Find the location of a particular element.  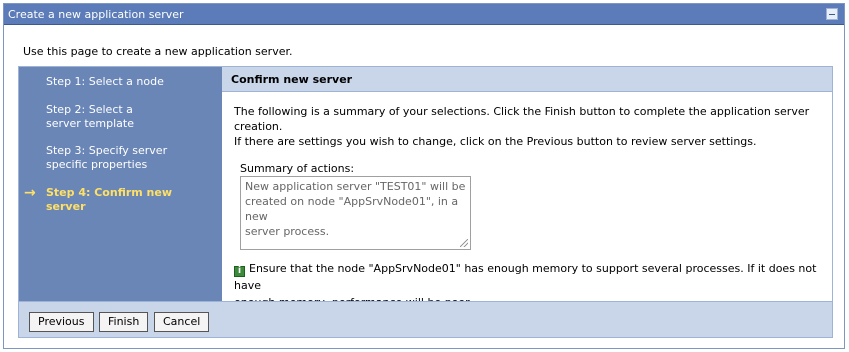

finish-button: Finish is located at coordinates (124, 322).